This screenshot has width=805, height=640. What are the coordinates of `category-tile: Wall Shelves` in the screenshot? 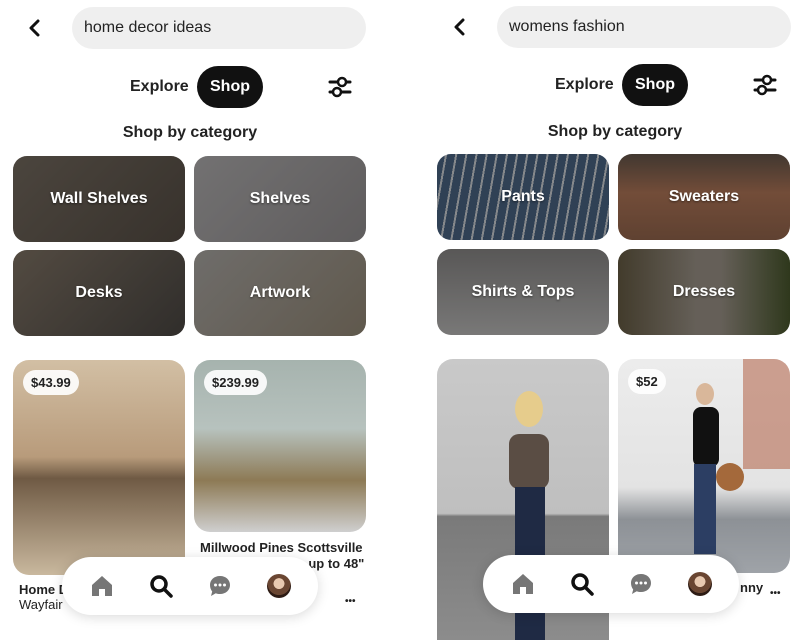 It's located at (99, 199).